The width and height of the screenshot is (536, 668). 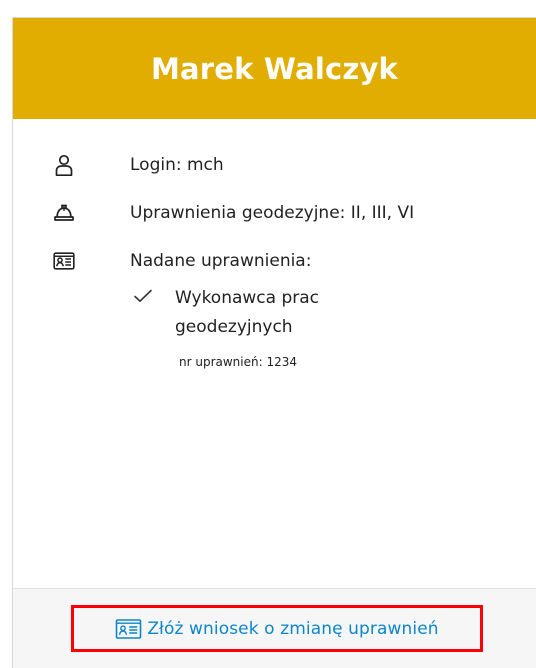 I want to click on hard-hat-icon, so click(x=64, y=212).